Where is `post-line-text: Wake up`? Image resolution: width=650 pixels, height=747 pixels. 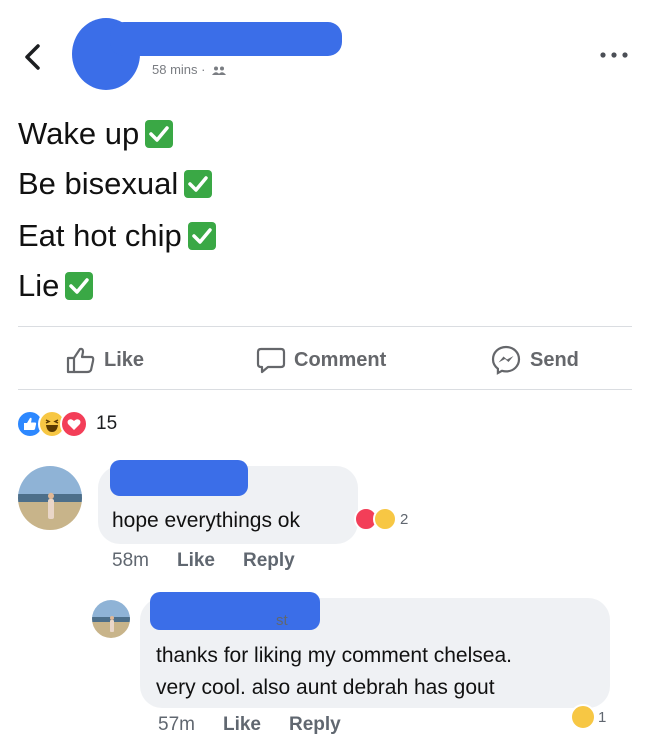 post-line-text: Wake up is located at coordinates (79, 133).